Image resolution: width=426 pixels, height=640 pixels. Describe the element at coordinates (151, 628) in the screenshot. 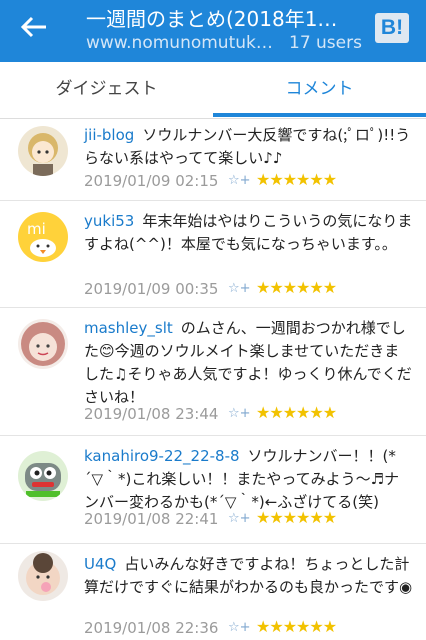

I see `comment-date: 2019/01/08 22:36` at that location.